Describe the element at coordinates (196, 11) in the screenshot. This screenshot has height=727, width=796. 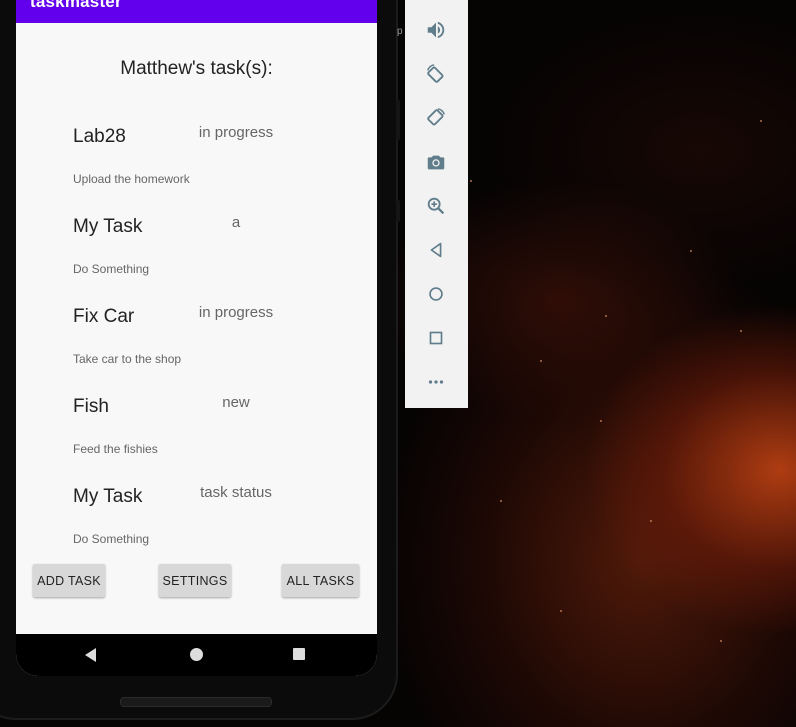
I see `app-bar: taskmaster` at that location.